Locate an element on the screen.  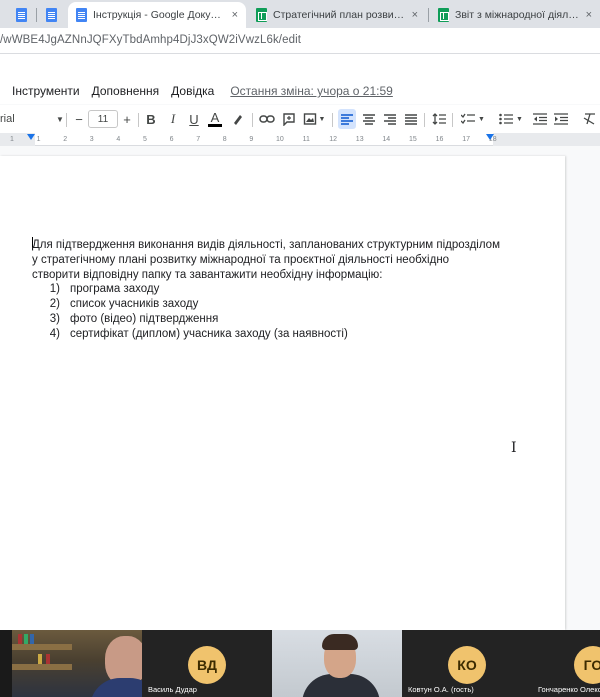
participant-tile: КО Ковтун О.А. (гость) is located at coordinates (467, 663).